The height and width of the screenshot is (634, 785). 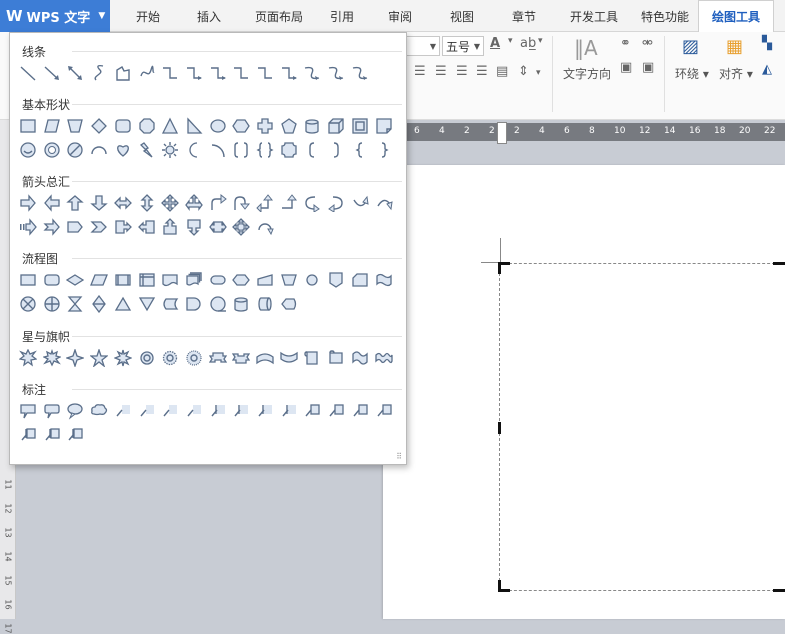 What do you see at coordinates (194, 280) in the screenshot?
I see `multidocument-icon` at bounding box center [194, 280].